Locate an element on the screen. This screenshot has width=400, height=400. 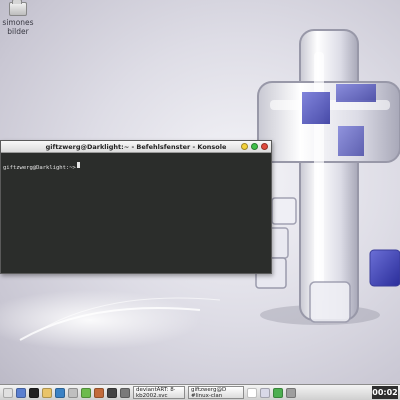
desktop-folder-simones-bilder: simones bilder is located at coordinates (18, 18).